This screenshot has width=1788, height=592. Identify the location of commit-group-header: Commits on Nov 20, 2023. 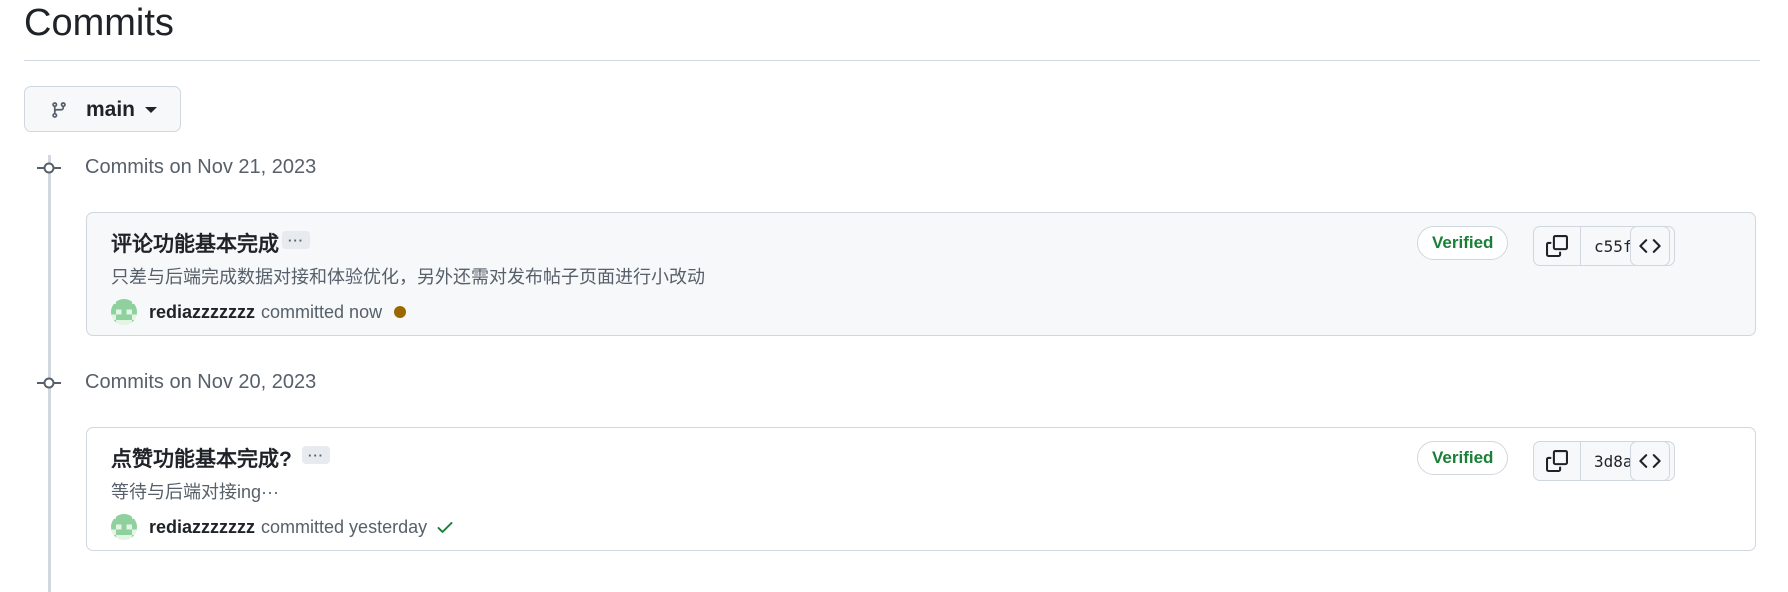
(894, 383).